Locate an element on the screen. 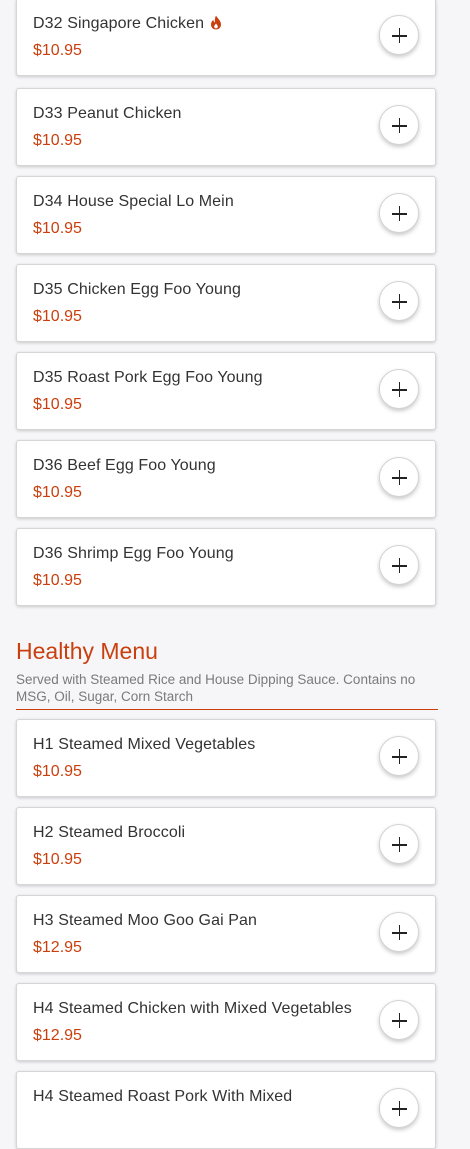  menu-item-card: D32 Singapore Chicken $10.95 is located at coordinates (226, 38).